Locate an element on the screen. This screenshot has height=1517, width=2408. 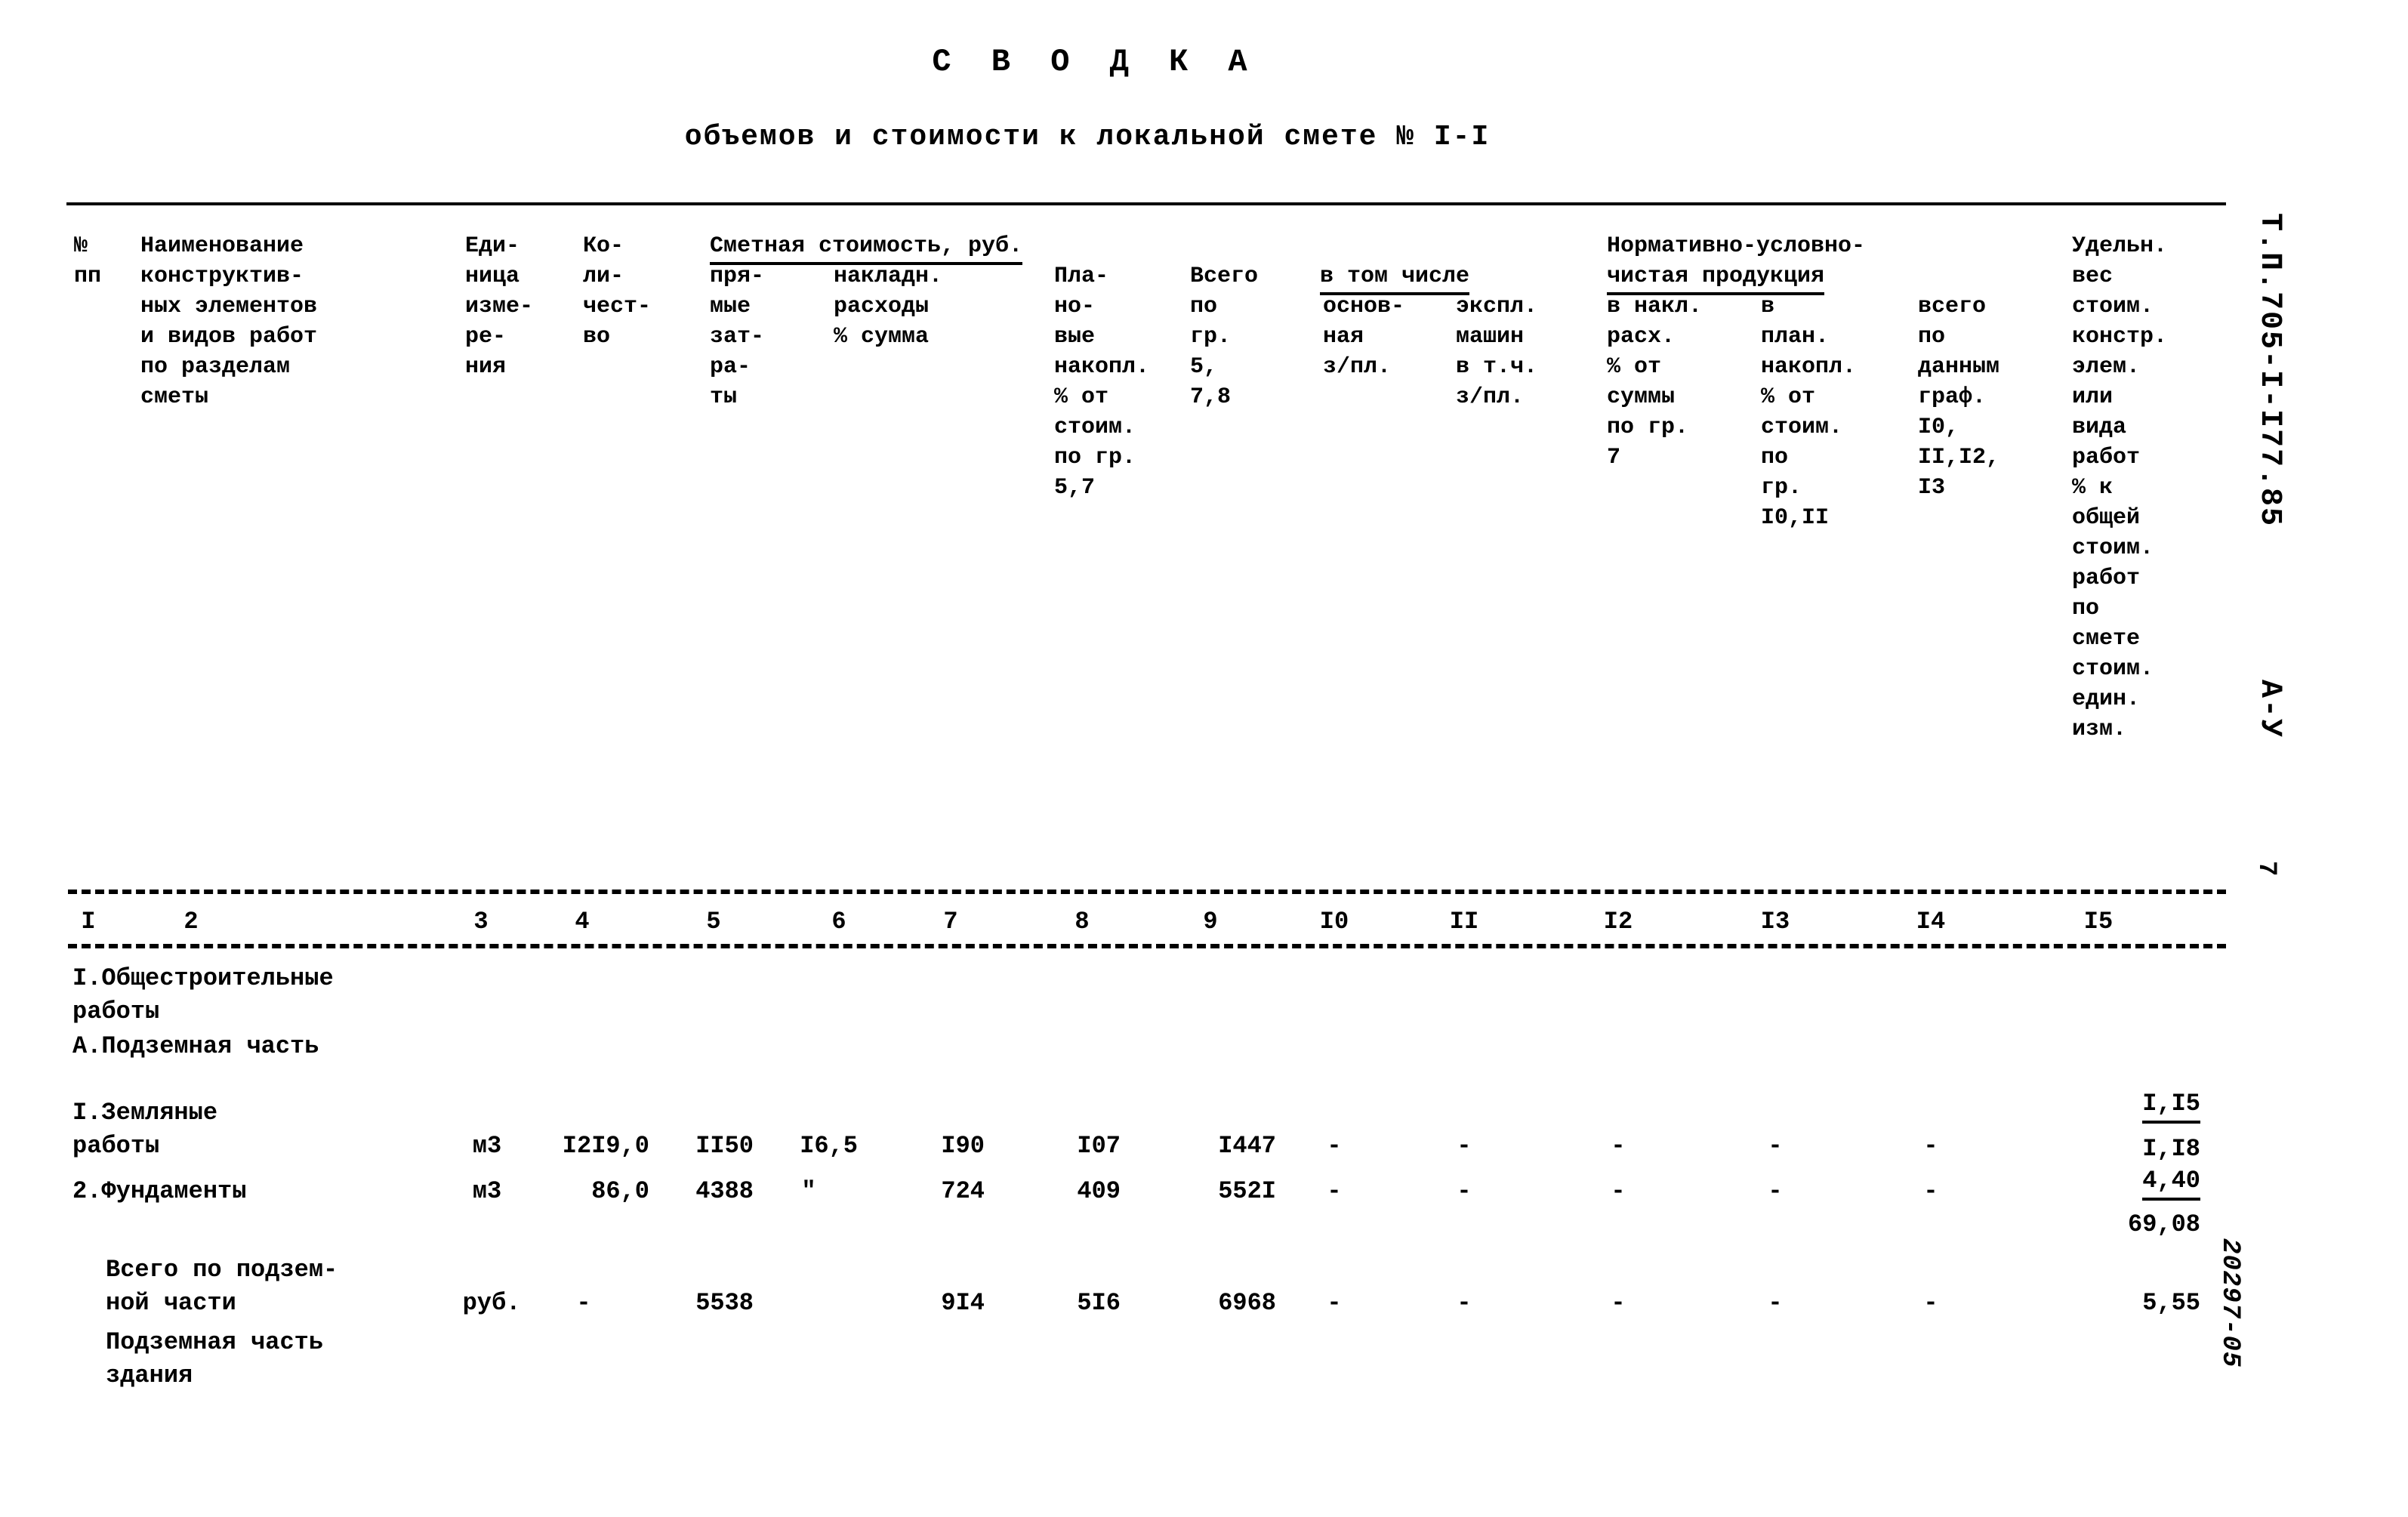
row-2-overhead-sum: 724 is located at coordinates (963, 1191).